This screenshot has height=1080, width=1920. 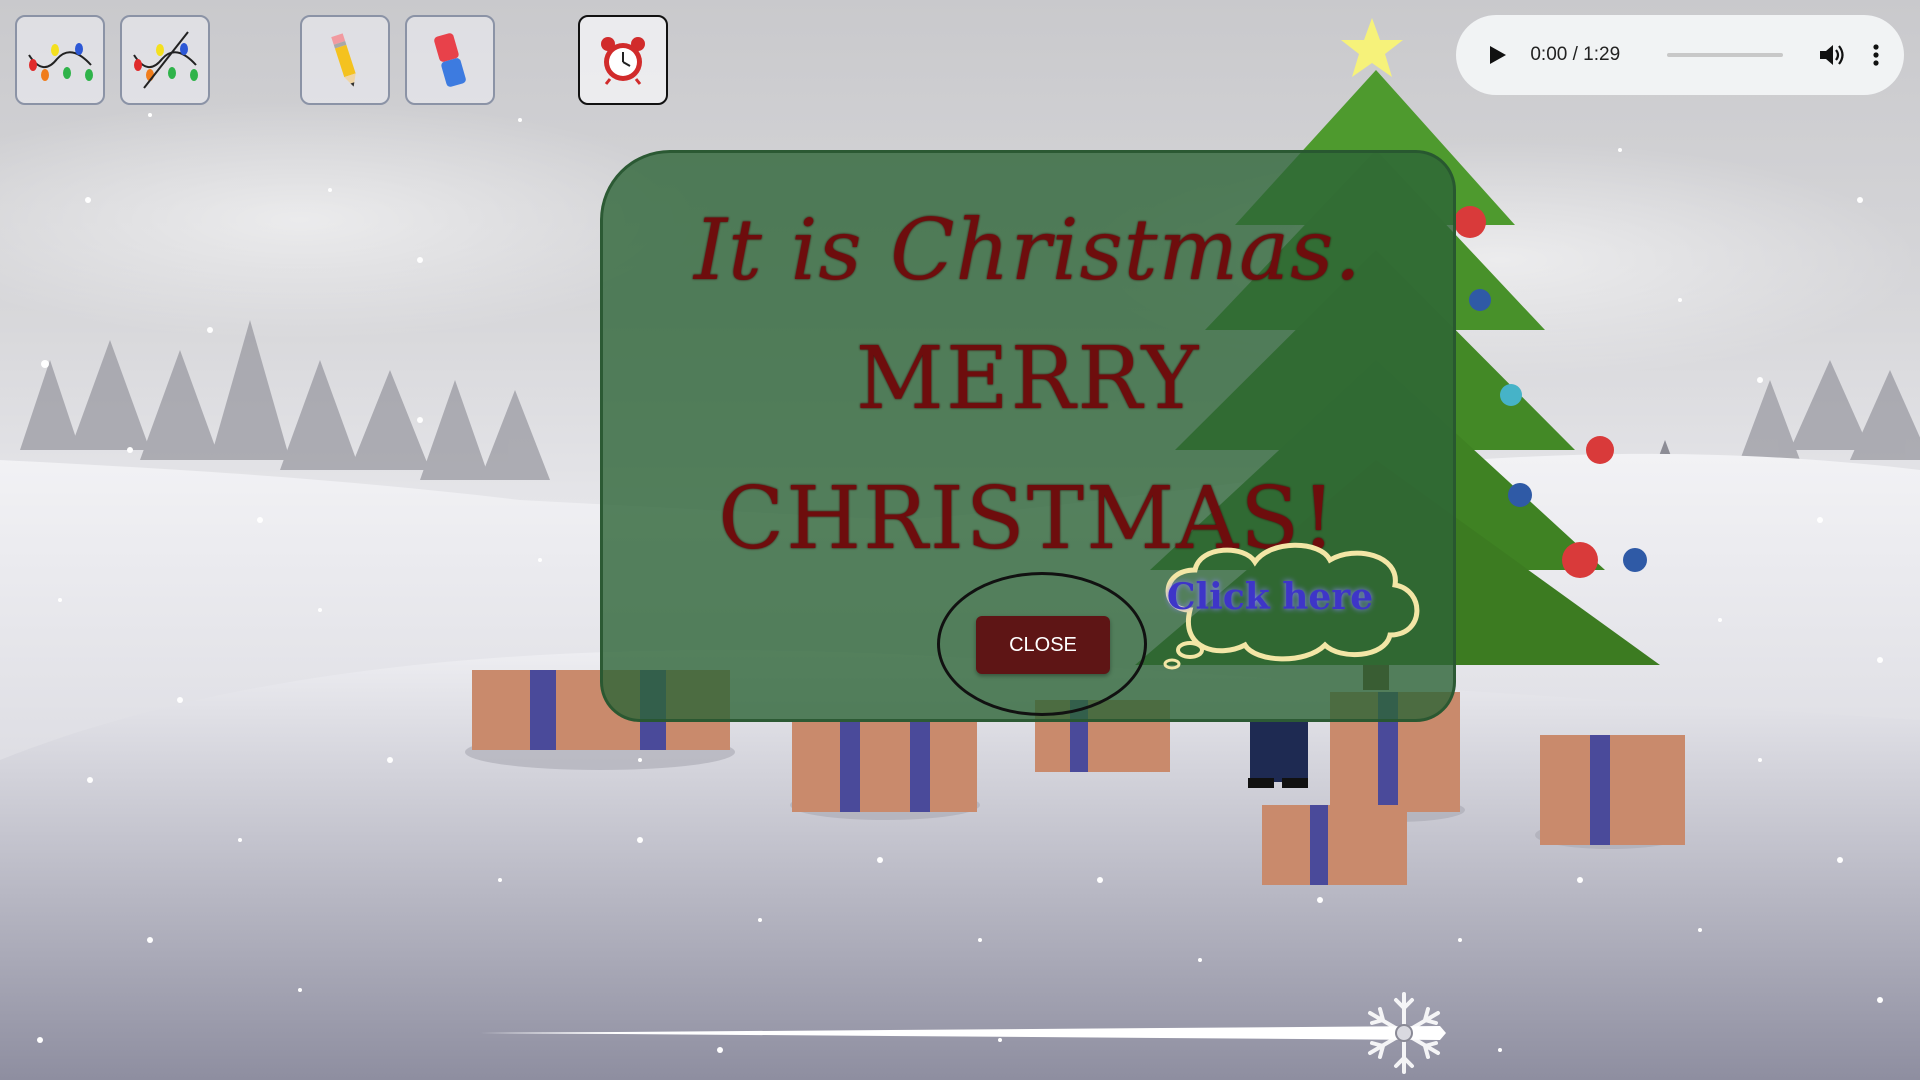 I want to click on pencil-button, so click(x=345, y=60).